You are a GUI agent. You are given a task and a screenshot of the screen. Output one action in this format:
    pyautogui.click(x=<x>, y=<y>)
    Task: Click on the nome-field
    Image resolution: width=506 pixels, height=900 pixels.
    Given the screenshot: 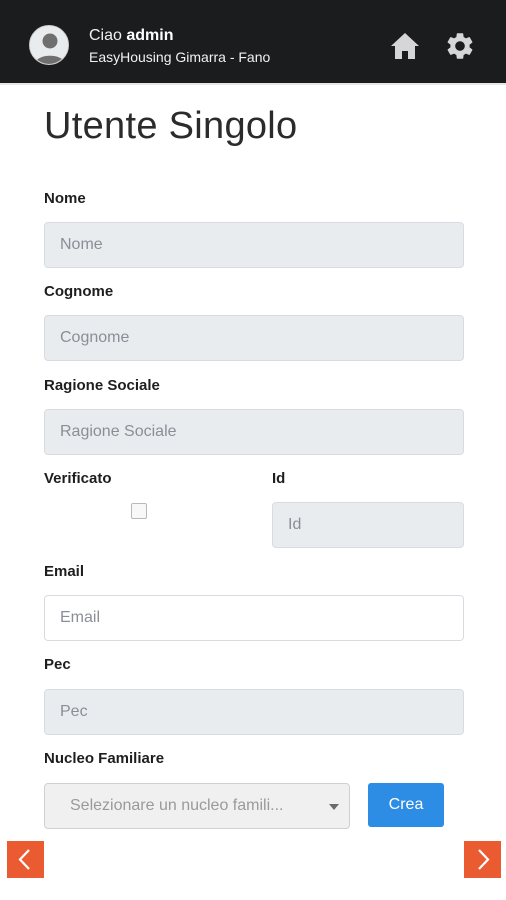 What is the action you would take?
    pyautogui.click(x=254, y=245)
    